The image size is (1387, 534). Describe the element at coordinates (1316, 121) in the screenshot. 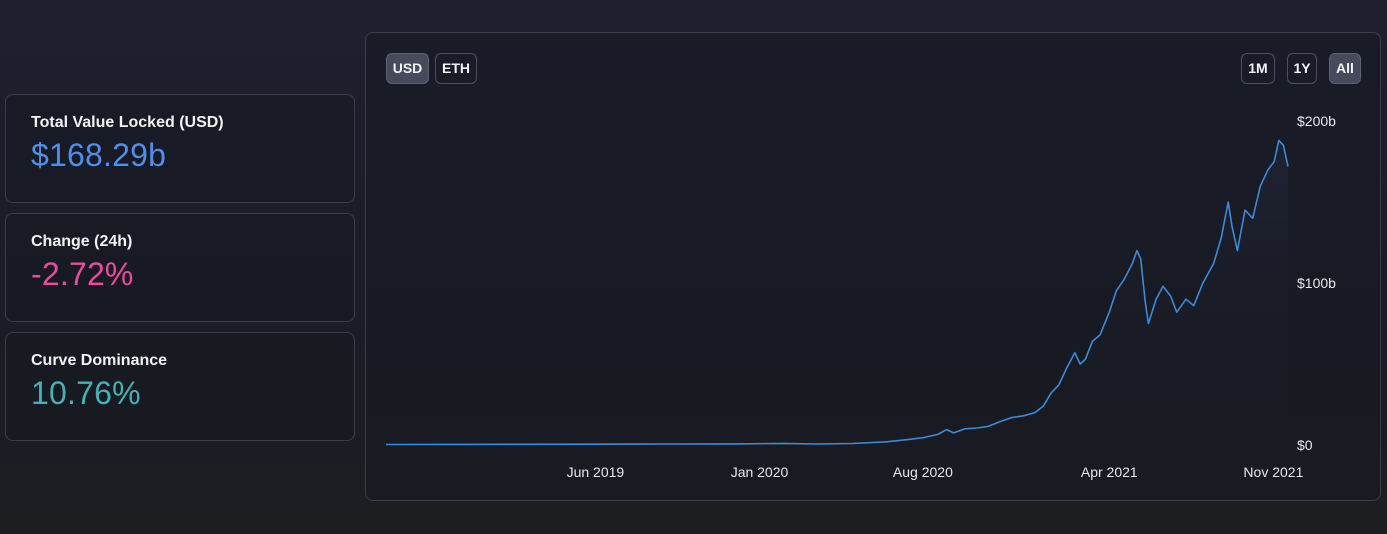

I see `y-tick-label: $200b` at that location.